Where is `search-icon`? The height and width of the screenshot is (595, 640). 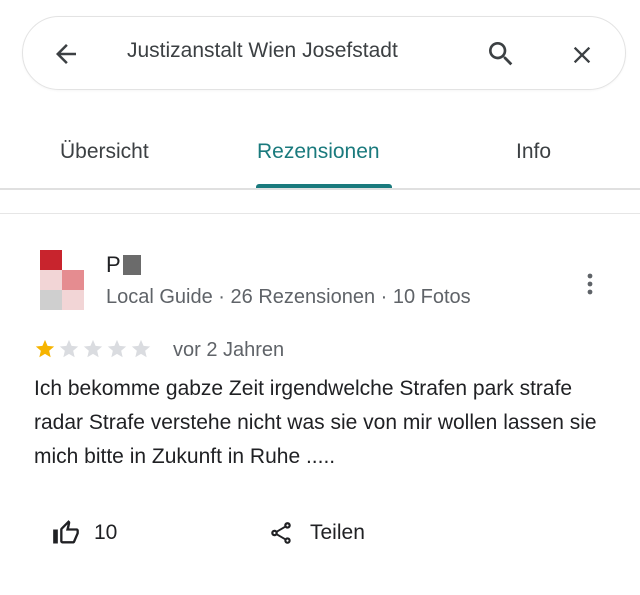
search-icon is located at coordinates (501, 54).